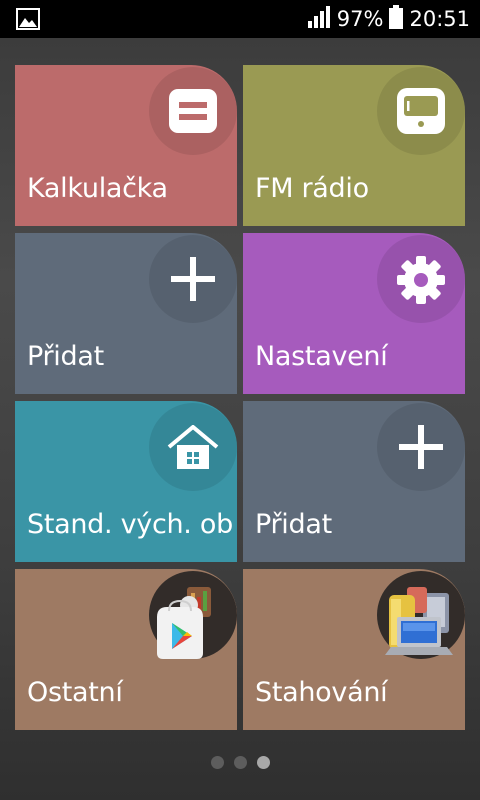 Image resolution: width=480 pixels, height=800 pixels. Describe the element at coordinates (321, 692) in the screenshot. I see `tile-label: Stahování` at that location.